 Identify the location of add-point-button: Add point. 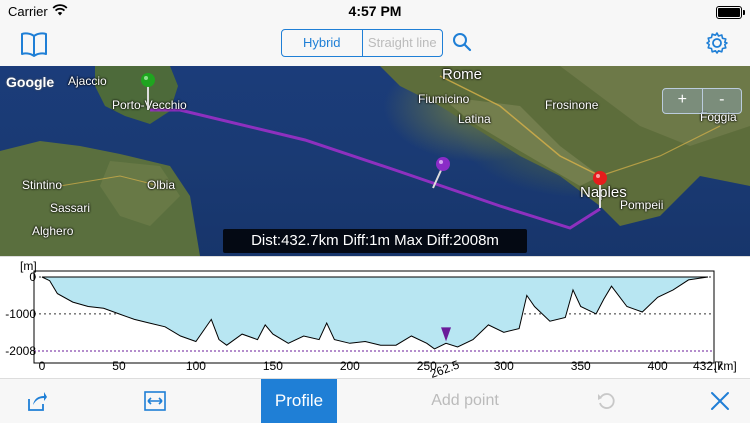
(465, 401).